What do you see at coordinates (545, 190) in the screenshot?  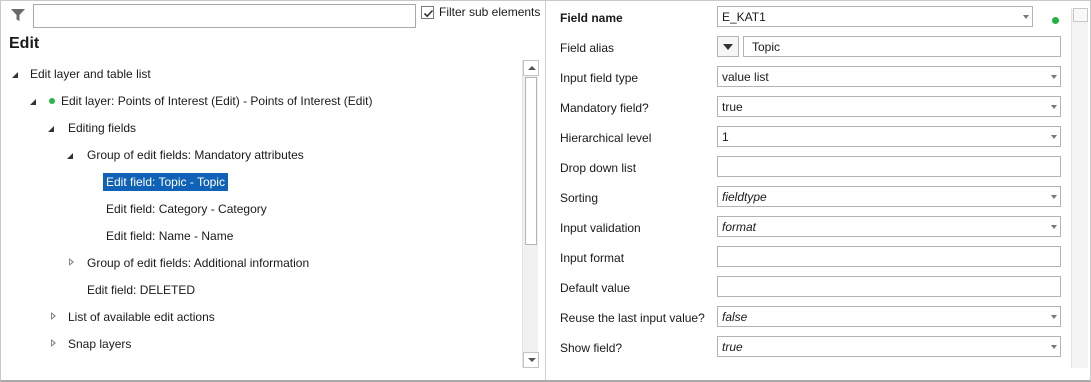 I see `panel-splitter` at bounding box center [545, 190].